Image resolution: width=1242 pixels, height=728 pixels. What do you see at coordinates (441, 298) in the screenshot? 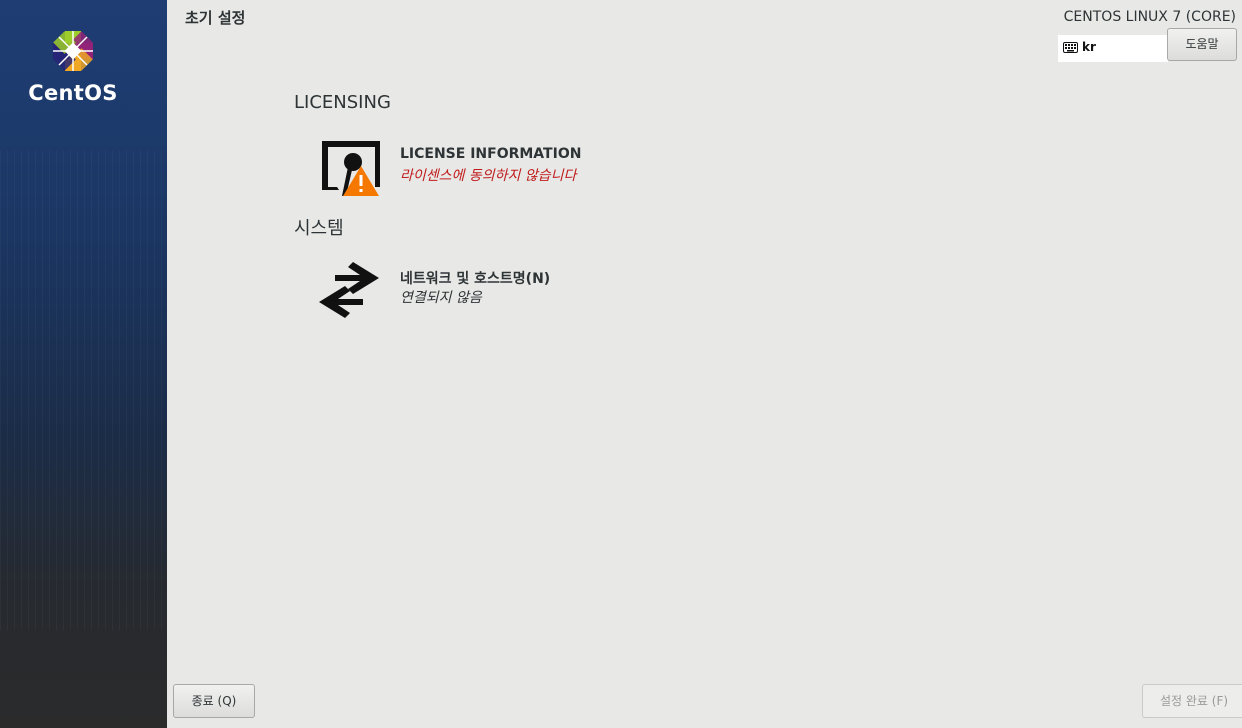
I see `spoke-status: 연결되지 않음` at bounding box center [441, 298].